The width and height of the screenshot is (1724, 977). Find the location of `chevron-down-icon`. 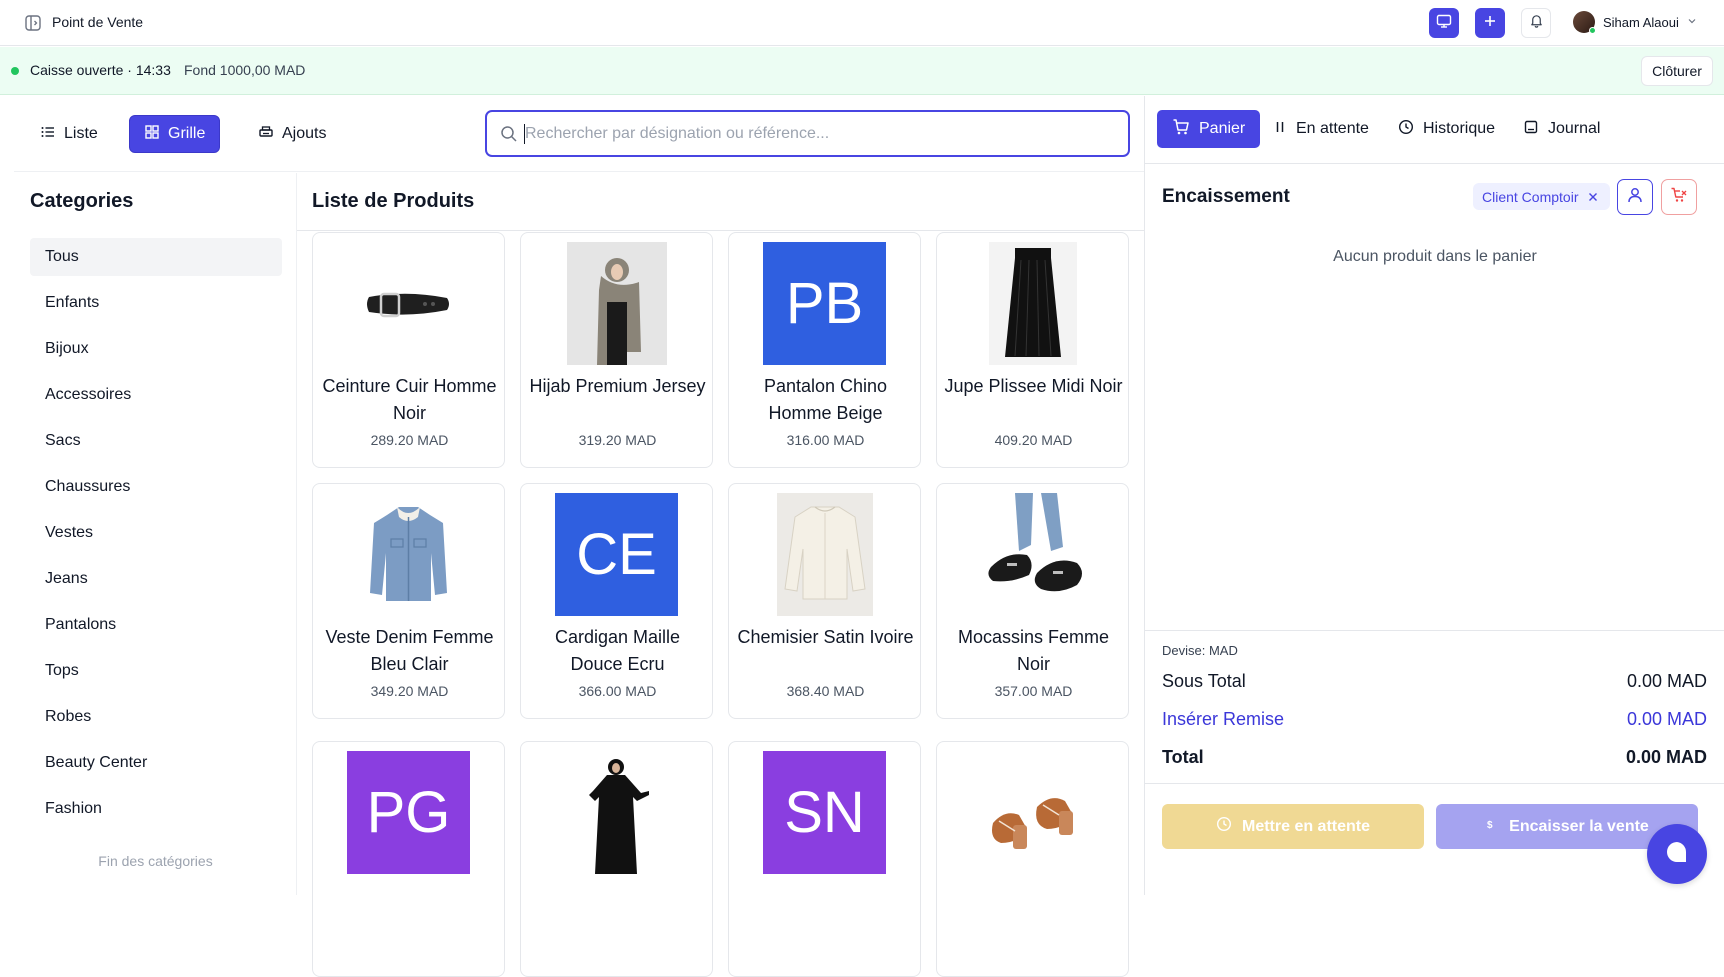

chevron-down-icon is located at coordinates (1692, 22).